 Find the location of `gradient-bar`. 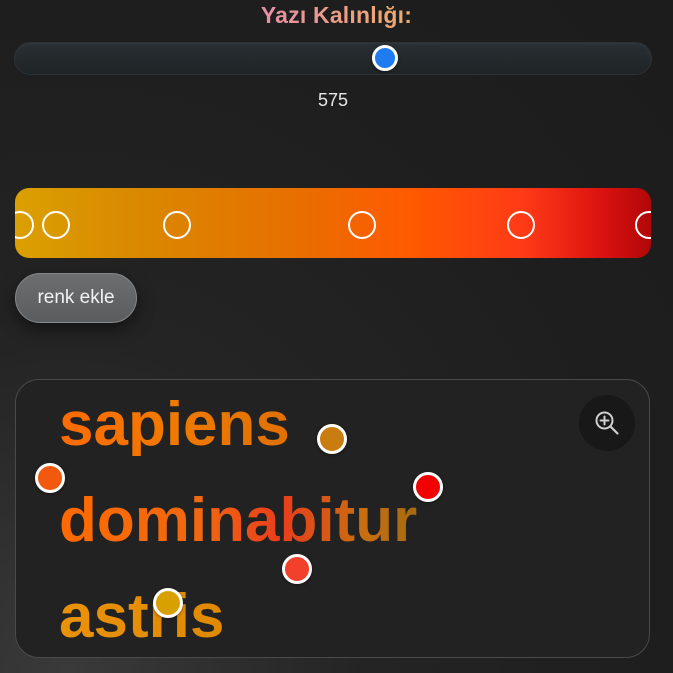

gradient-bar is located at coordinates (333, 223).